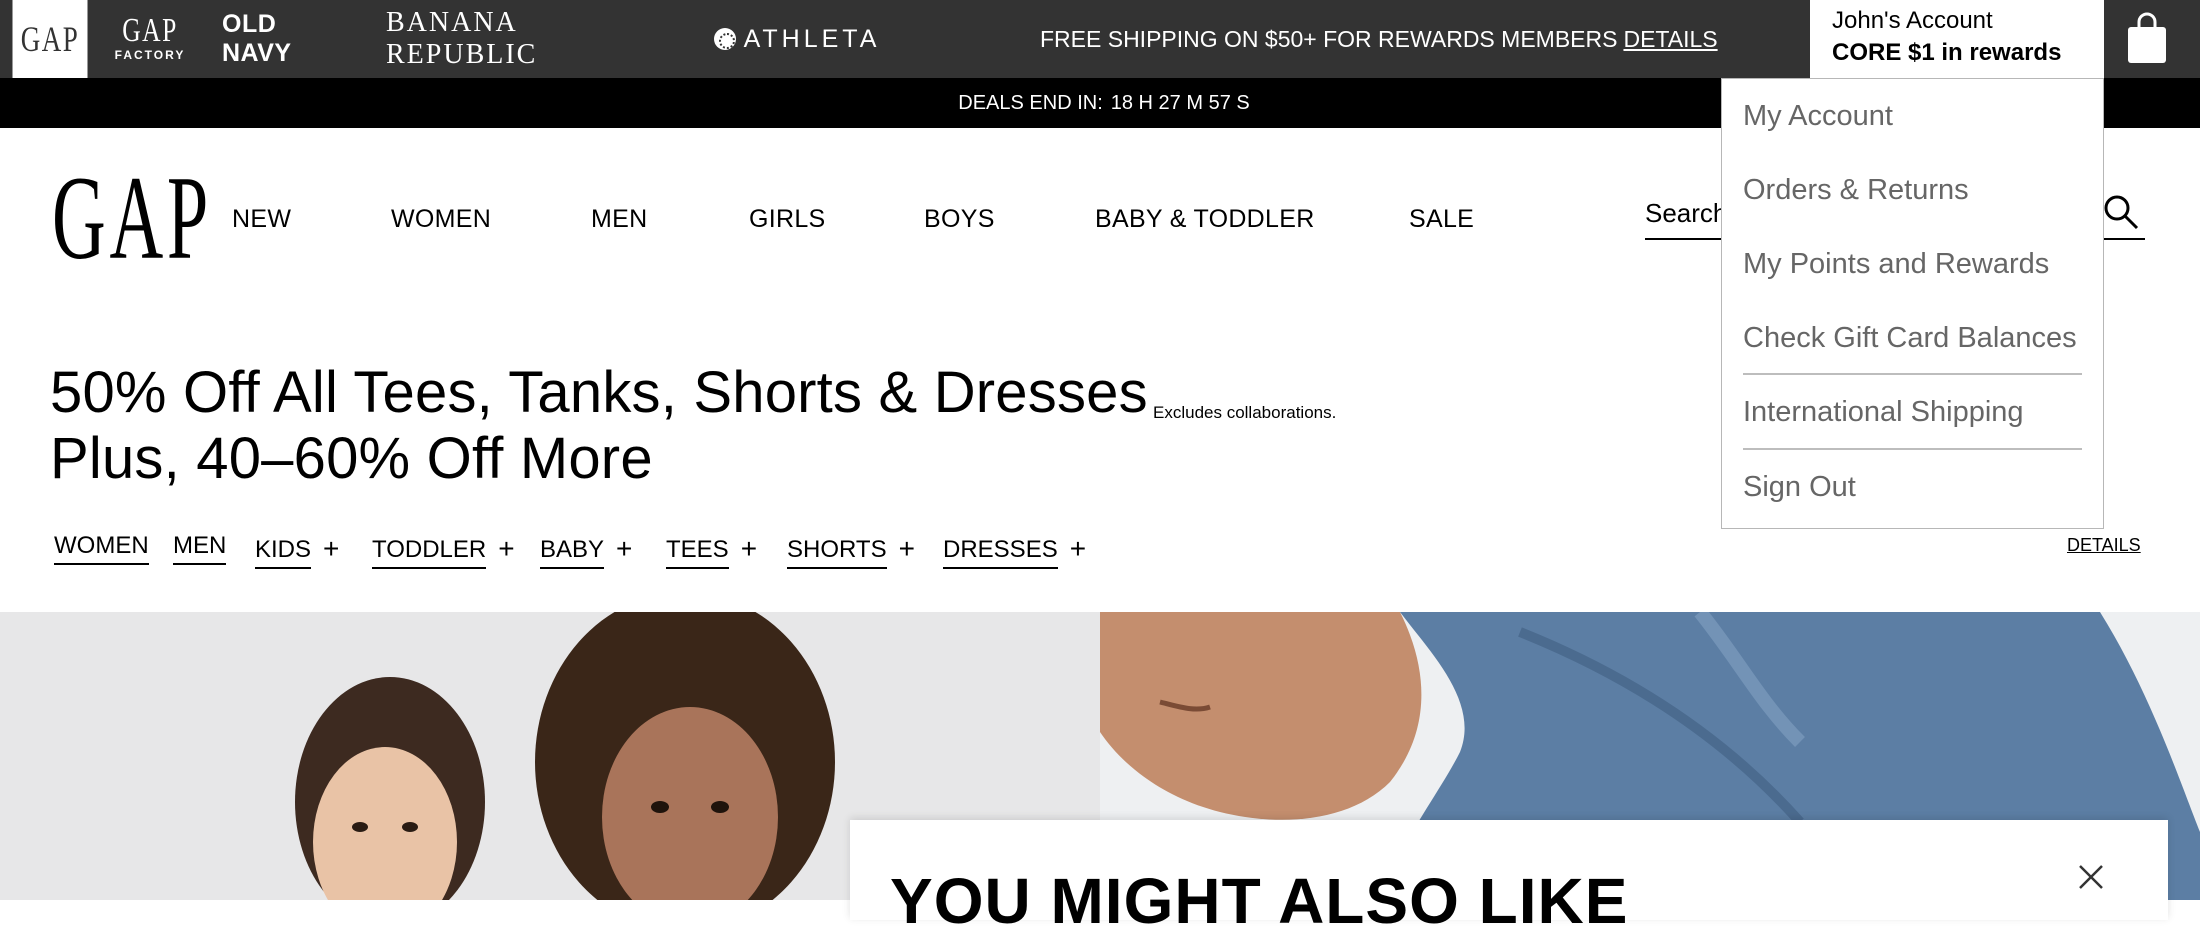 Image resolution: width=2200 pixels, height=938 pixels. What do you see at coordinates (150, 30) in the screenshot?
I see `brand-gap-factory-label: GAP` at bounding box center [150, 30].